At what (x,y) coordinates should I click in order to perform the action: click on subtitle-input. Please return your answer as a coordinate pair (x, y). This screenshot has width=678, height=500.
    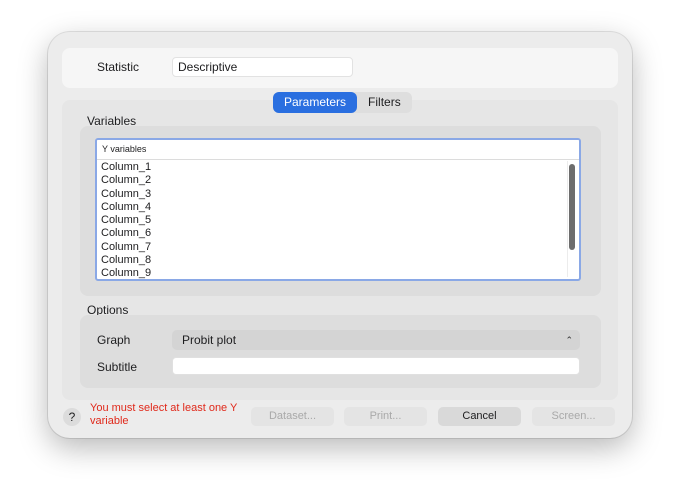
    Looking at the image, I should click on (376, 366).